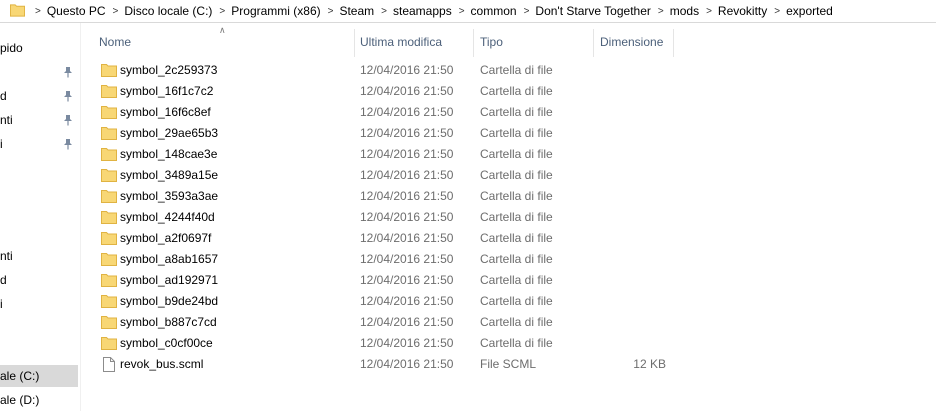 The height and width of the screenshot is (411, 936). I want to click on nav-item-label: nti, so click(6, 120).